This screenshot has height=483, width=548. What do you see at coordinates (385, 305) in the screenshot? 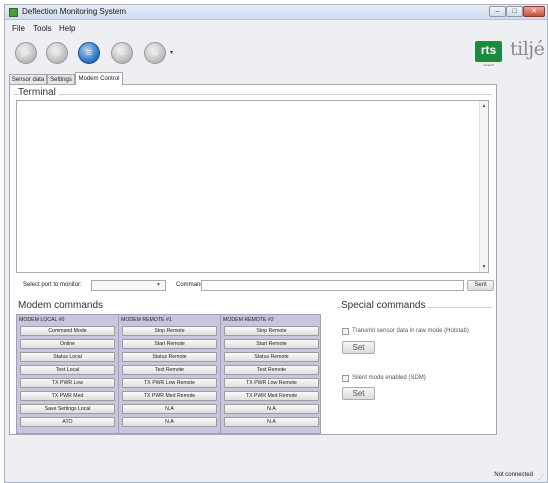
I see `special-commands-title: Special commands` at bounding box center [385, 305].